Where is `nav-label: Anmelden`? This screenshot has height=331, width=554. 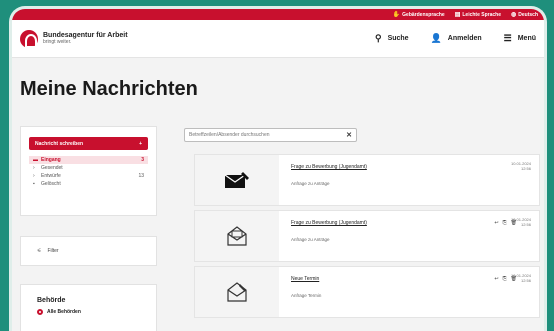
nav-label: Anmelden is located at coordinates (464, 38).